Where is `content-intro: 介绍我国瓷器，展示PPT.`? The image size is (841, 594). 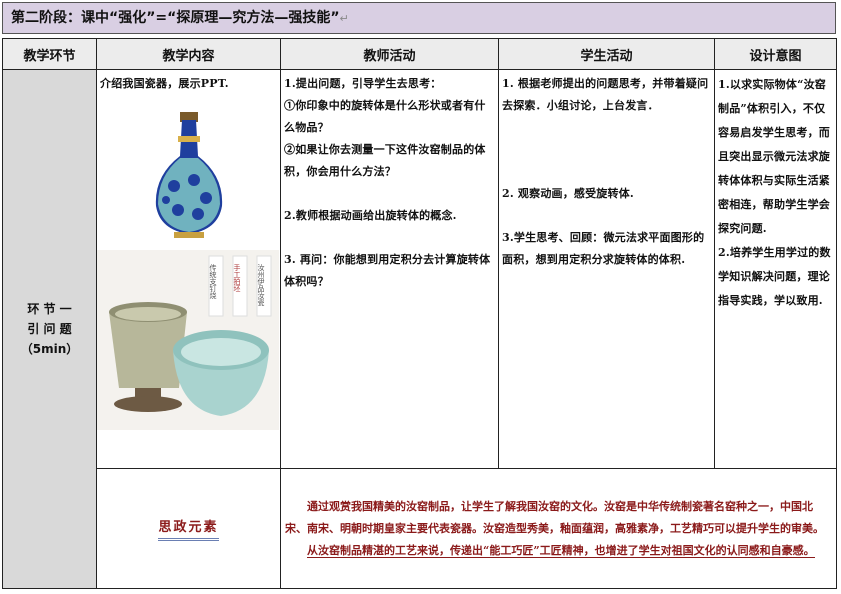
content-intro: 介绍我国瓷器，展示PPT. is located at coordinates (164, 83).